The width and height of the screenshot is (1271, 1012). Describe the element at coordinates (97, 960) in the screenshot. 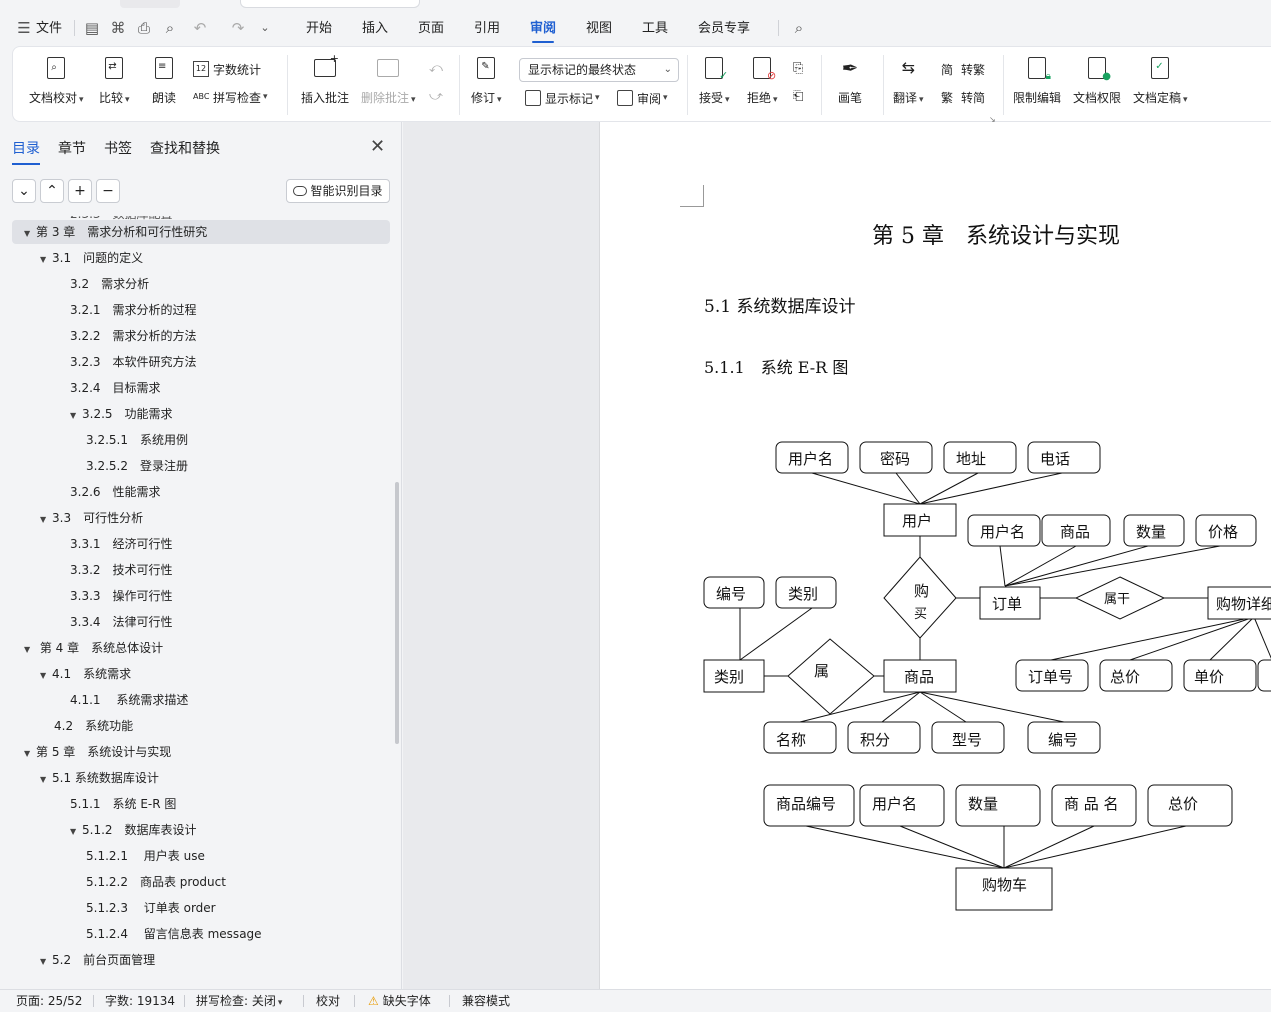

I see `toc-item: ▼ 5.2 前台页面管理` at that location.